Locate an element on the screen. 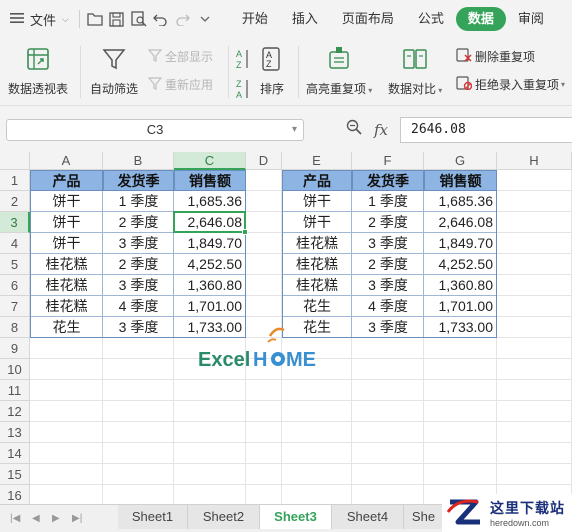  row-header-2: 2 is located at coordinates (15, 201).